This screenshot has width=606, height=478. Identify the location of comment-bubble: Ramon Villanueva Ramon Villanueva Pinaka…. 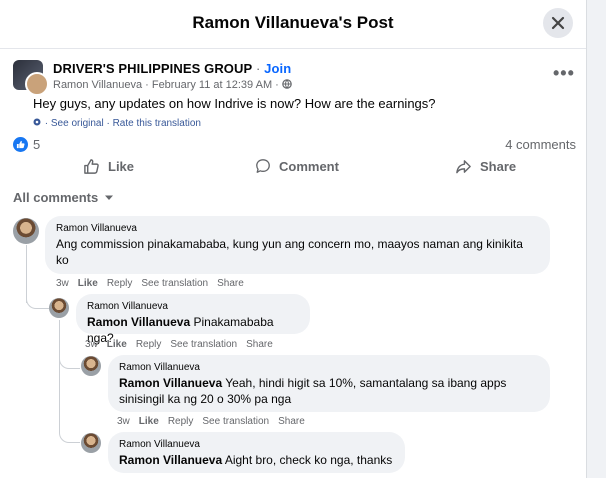
(193, 319).